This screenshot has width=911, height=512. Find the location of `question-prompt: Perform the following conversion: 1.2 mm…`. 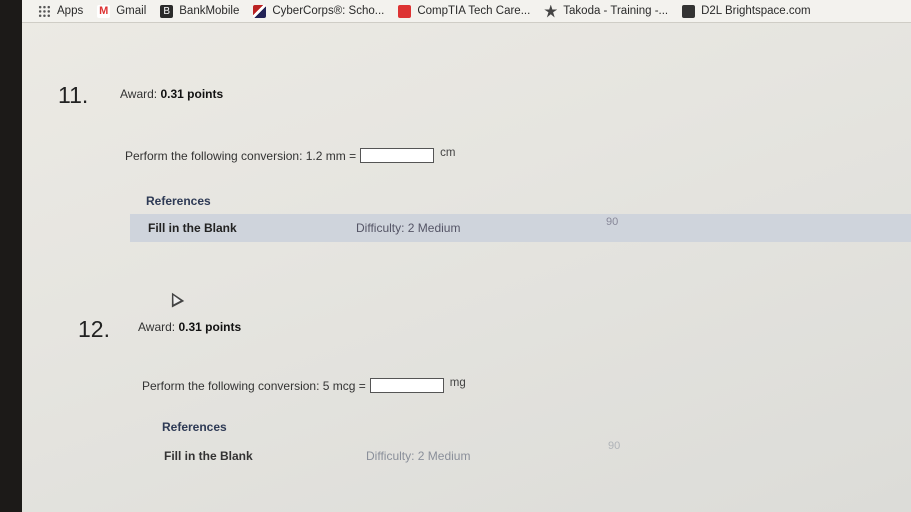

question-prompt: Perform the following conversion: 1.2 mm… is located at coordinates (290, 154).